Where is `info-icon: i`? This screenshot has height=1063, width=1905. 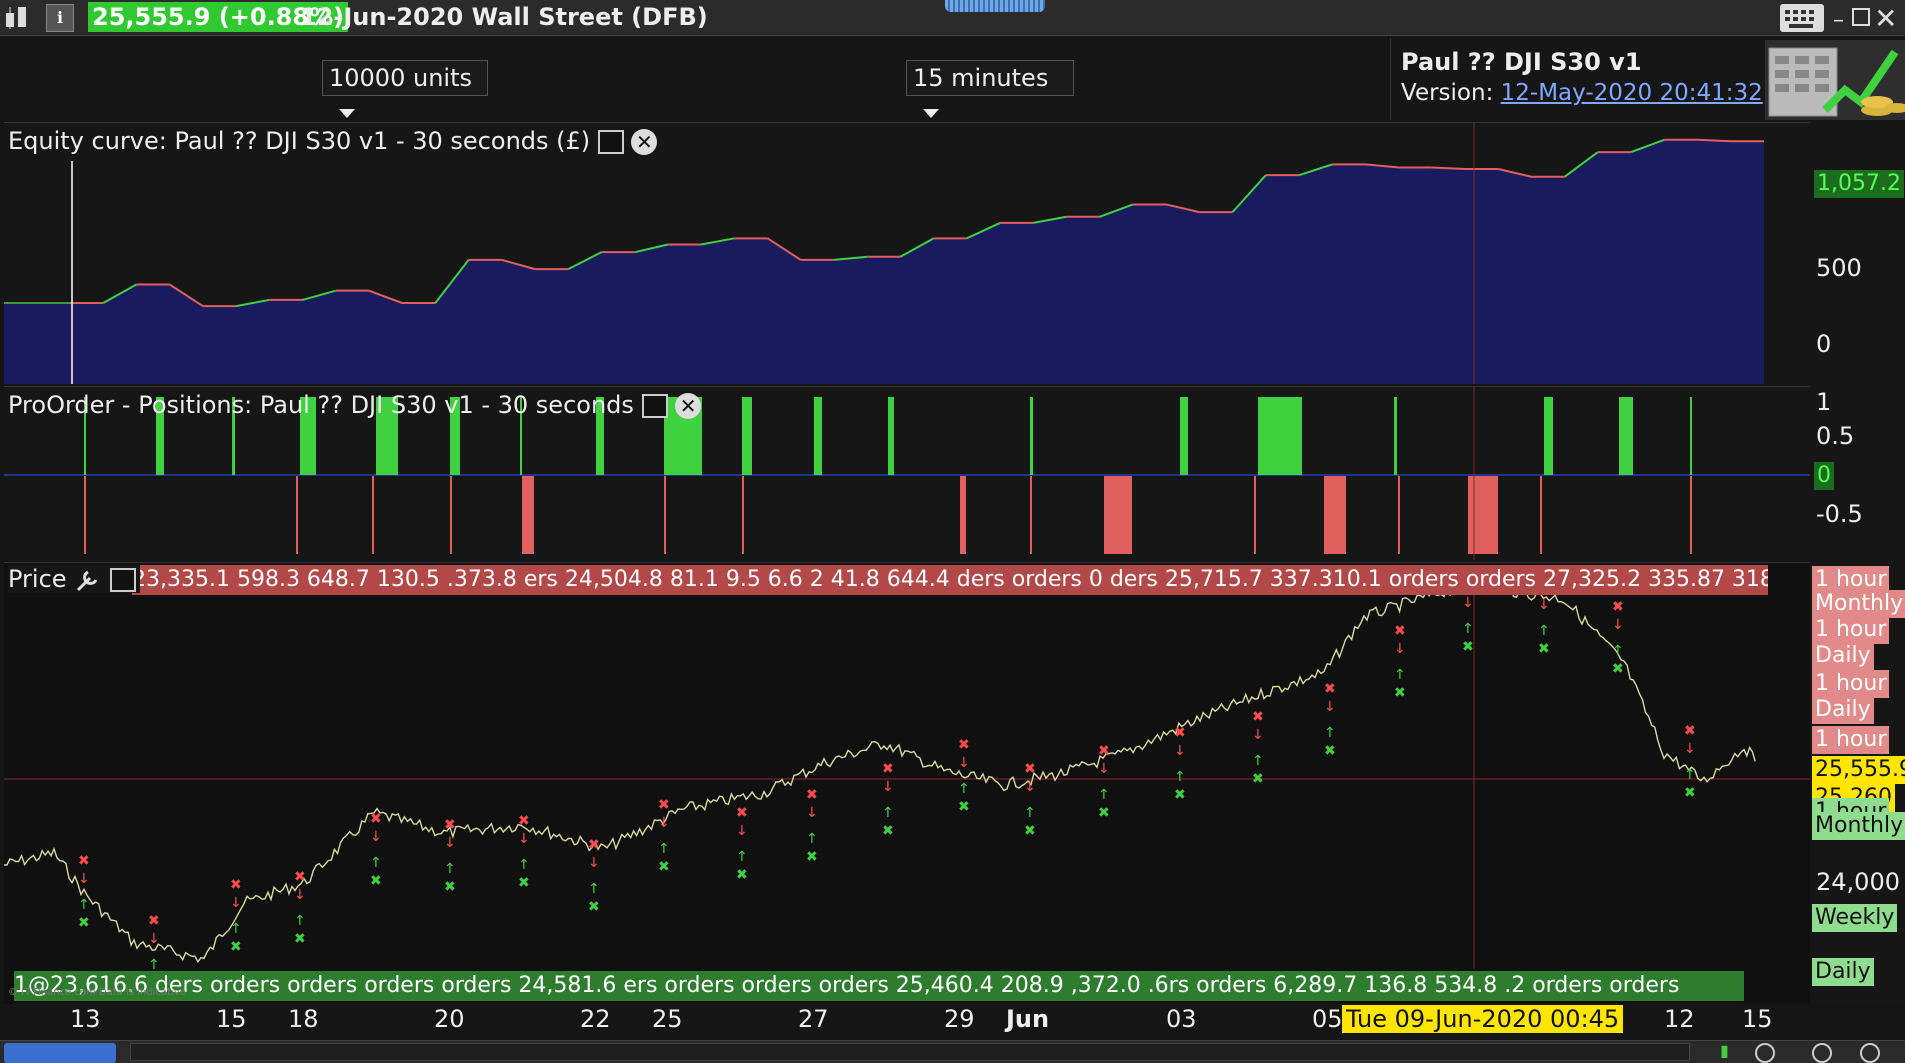
info-icon: i is located at coordinates (60, 18).